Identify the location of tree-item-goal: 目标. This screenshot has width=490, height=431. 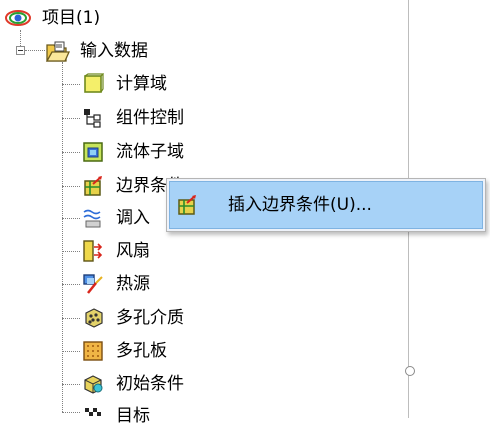
(116, 416).